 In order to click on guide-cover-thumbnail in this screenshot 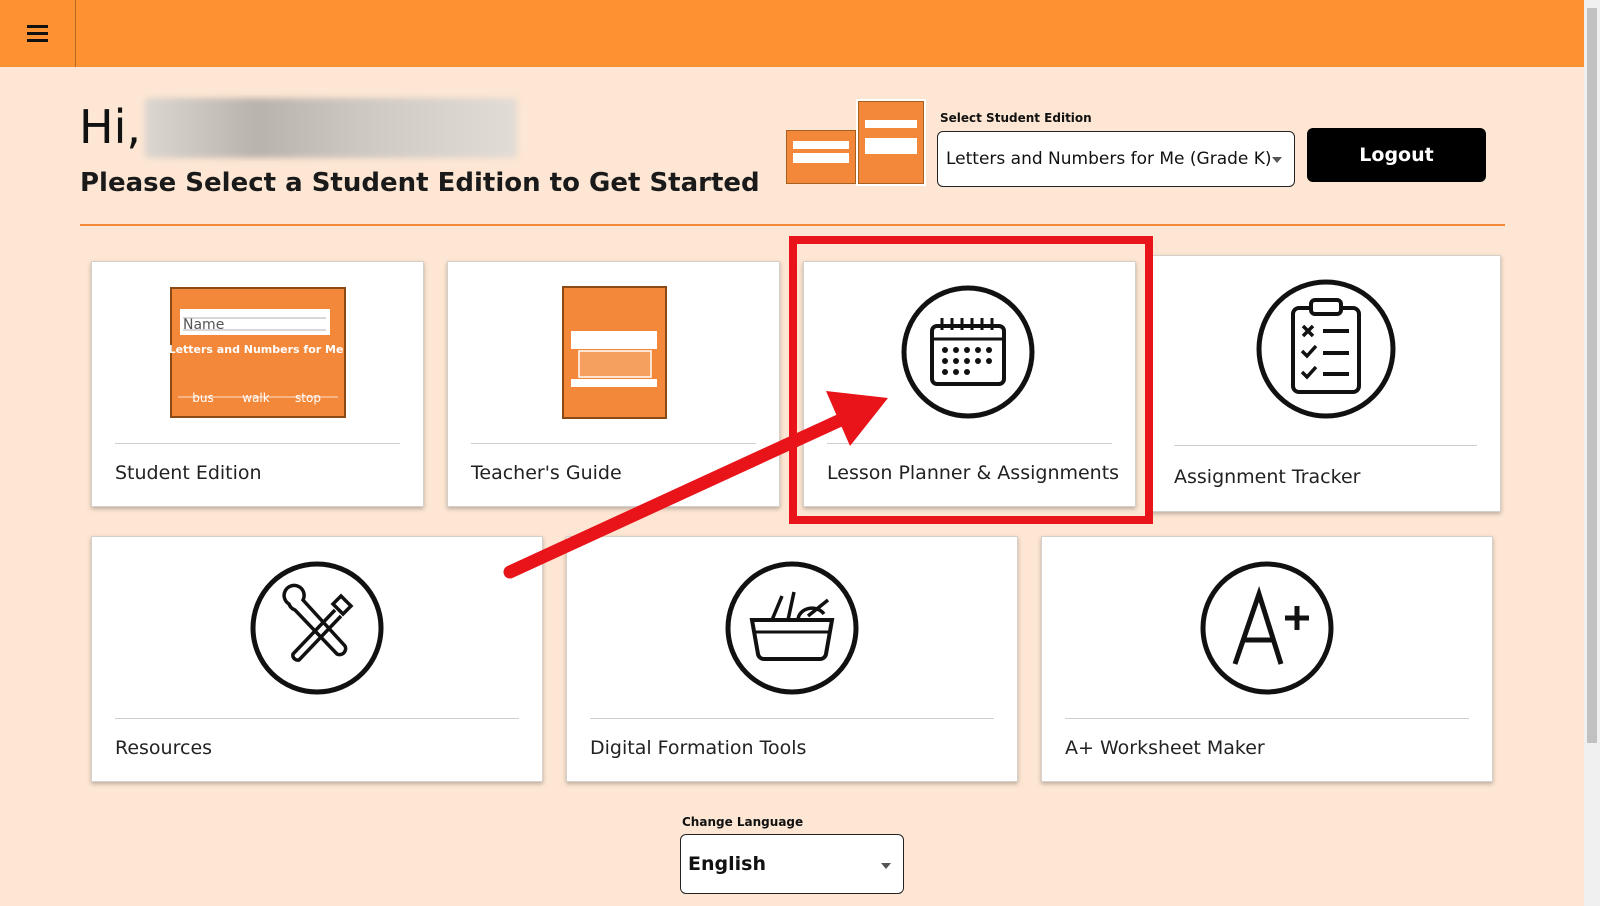, I will do `click(891, 142)`.